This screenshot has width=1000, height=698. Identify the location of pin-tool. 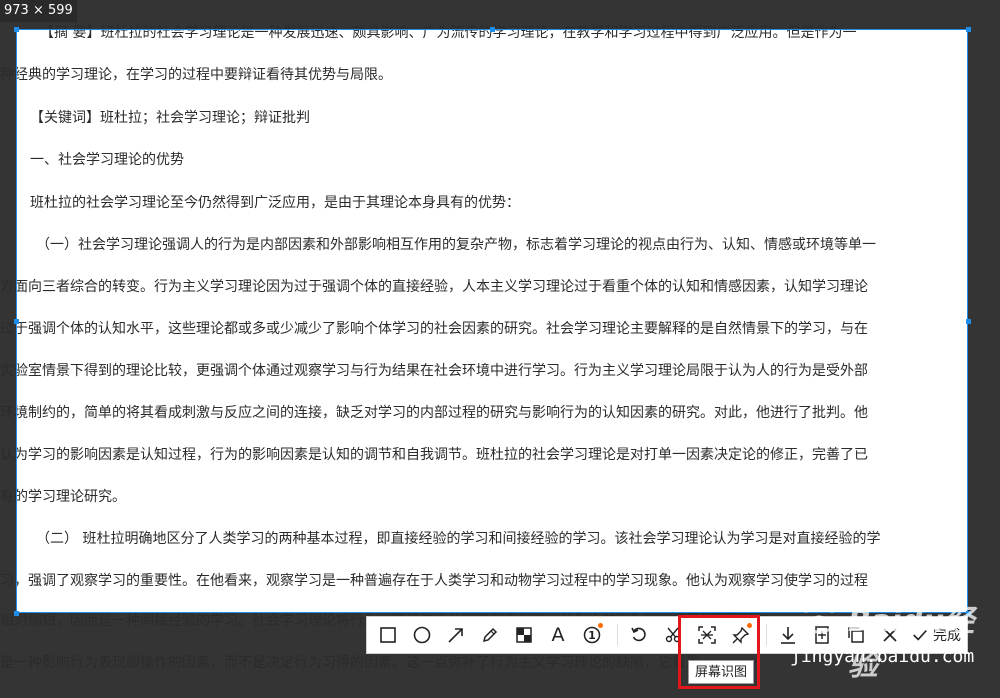
(741, 635).